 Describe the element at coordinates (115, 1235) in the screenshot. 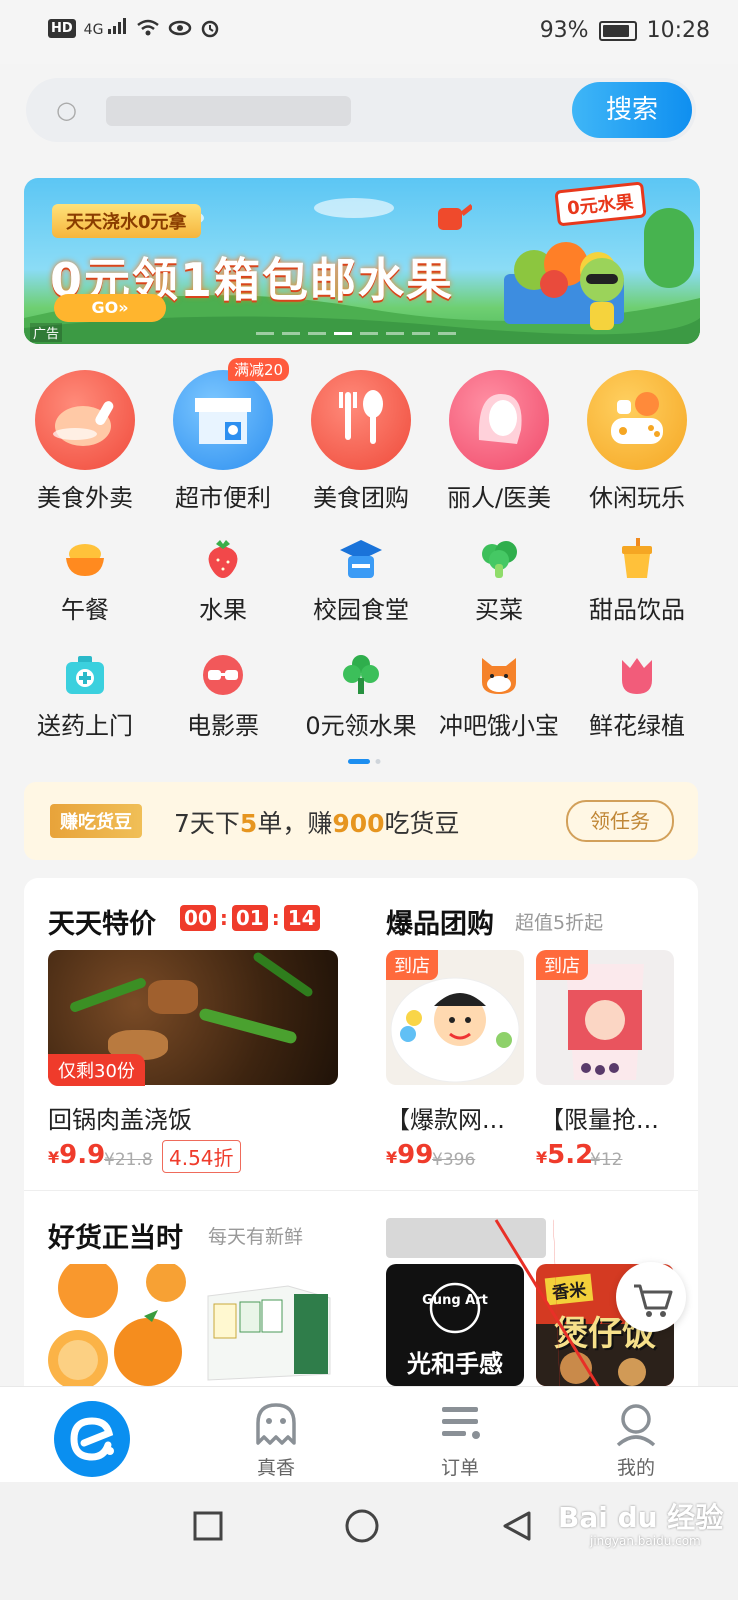

I see `good-stuff-title: 好货正当时` at that location.